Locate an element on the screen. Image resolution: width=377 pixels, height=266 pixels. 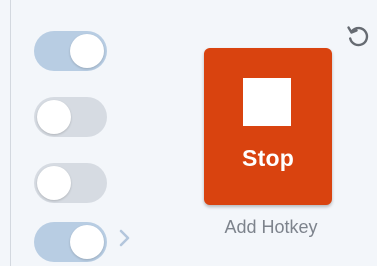
add-hotkey-link: Add Hotkey is located at coordinates (271, 227).